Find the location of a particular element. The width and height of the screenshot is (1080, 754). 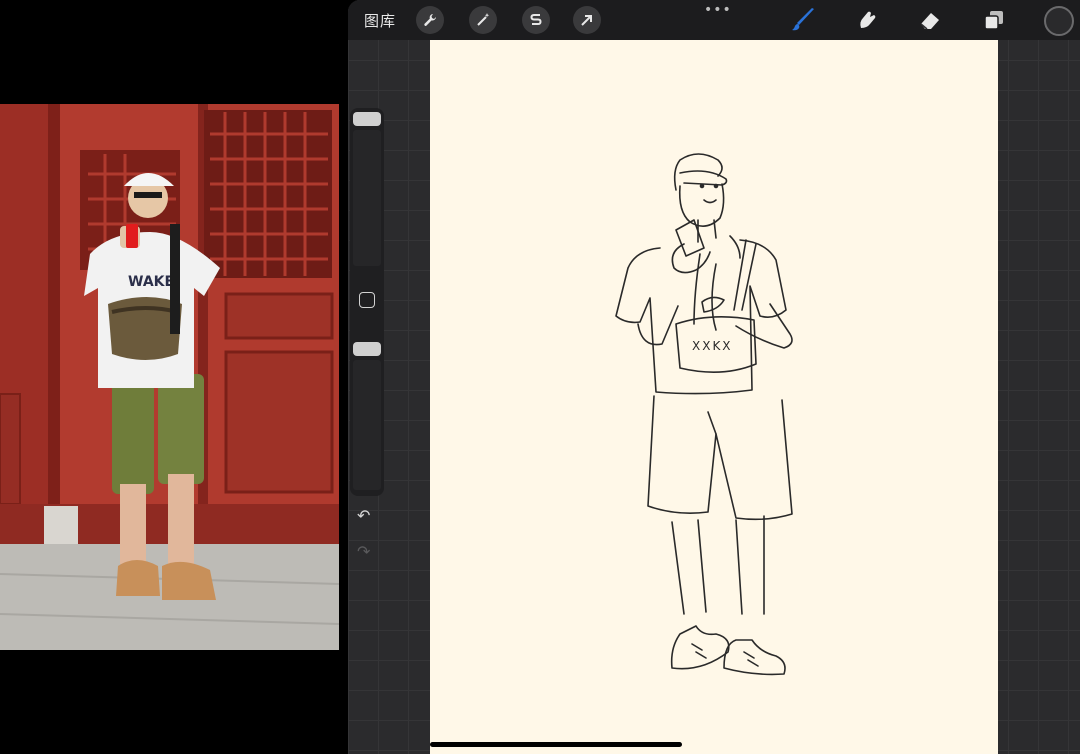

selection-button is located at coordinates (536, 20).